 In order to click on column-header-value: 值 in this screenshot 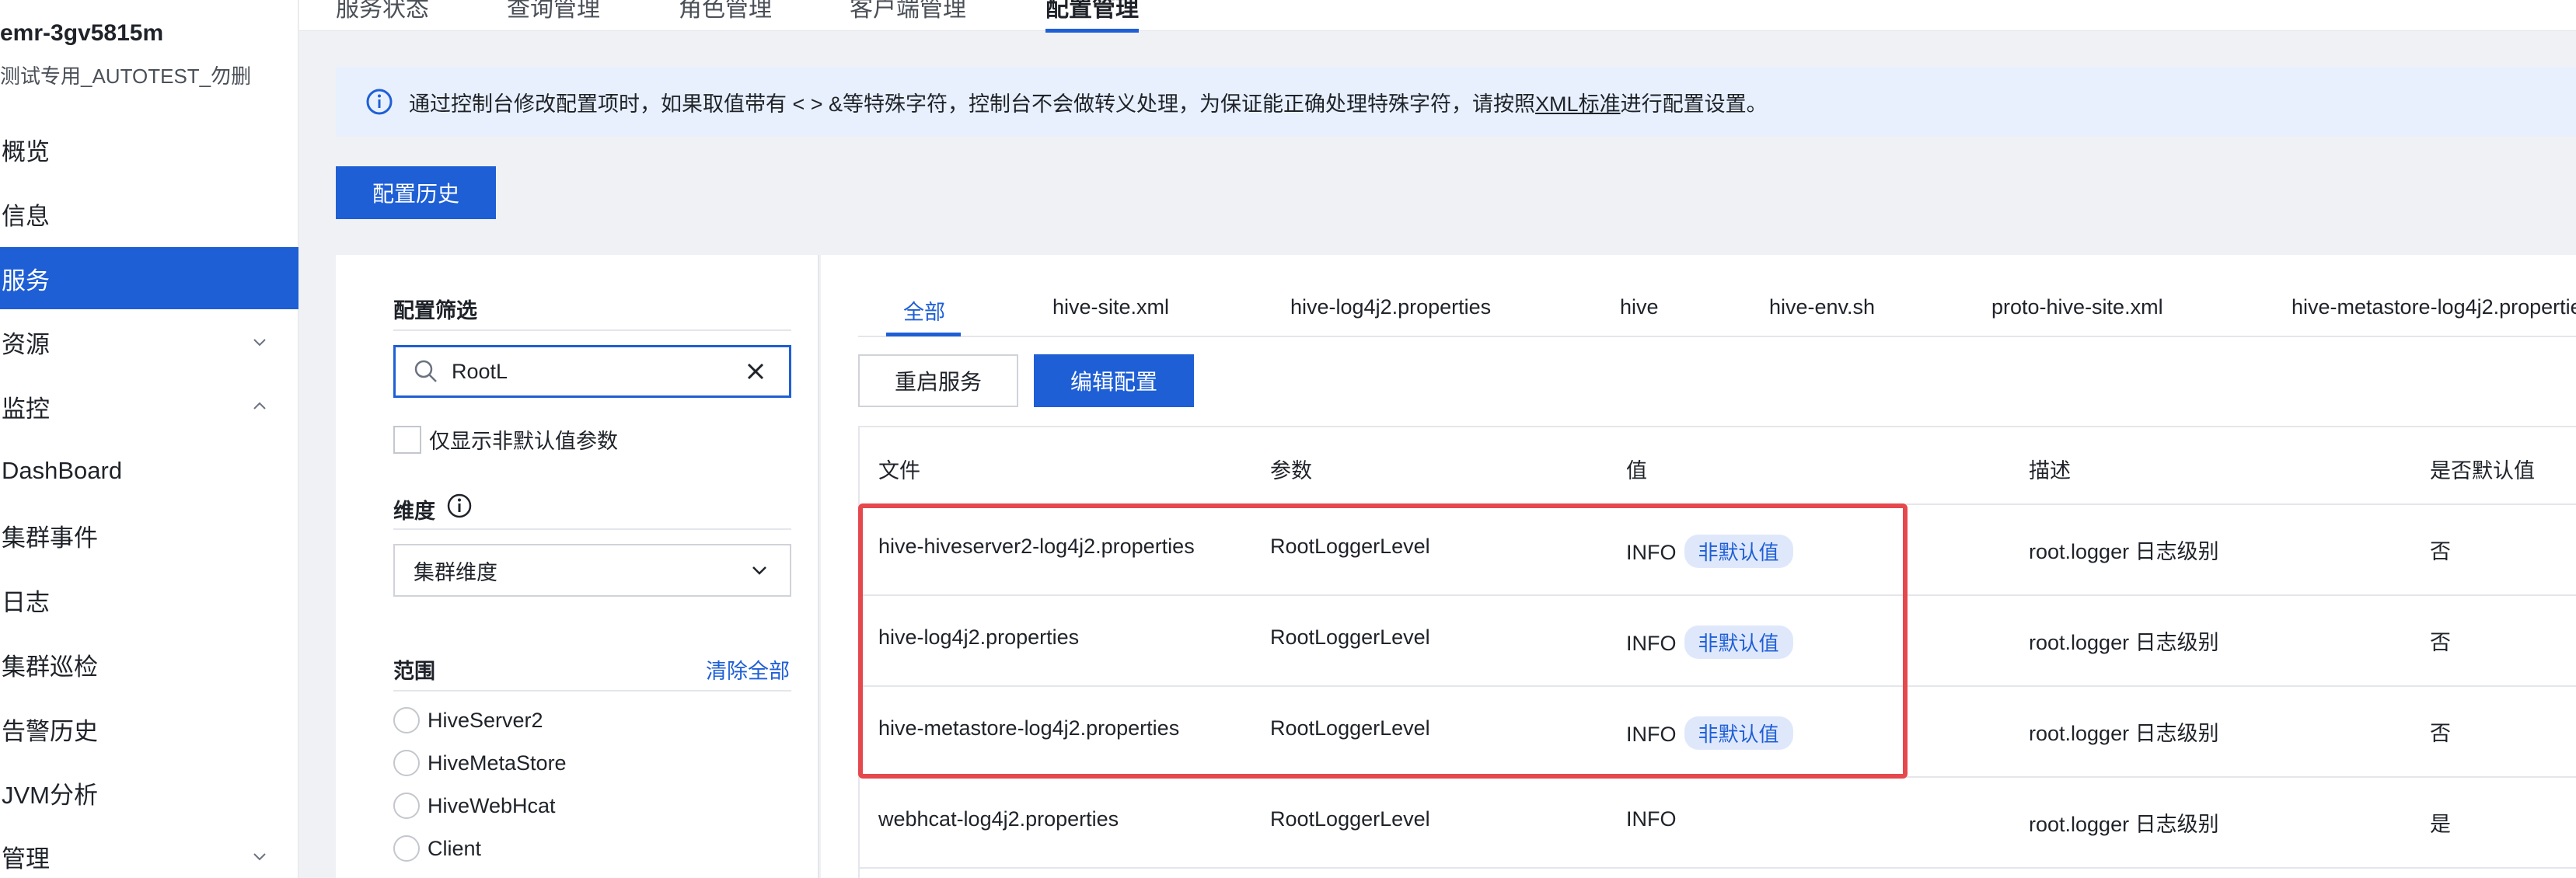, I will do `click(1637, 471)`.